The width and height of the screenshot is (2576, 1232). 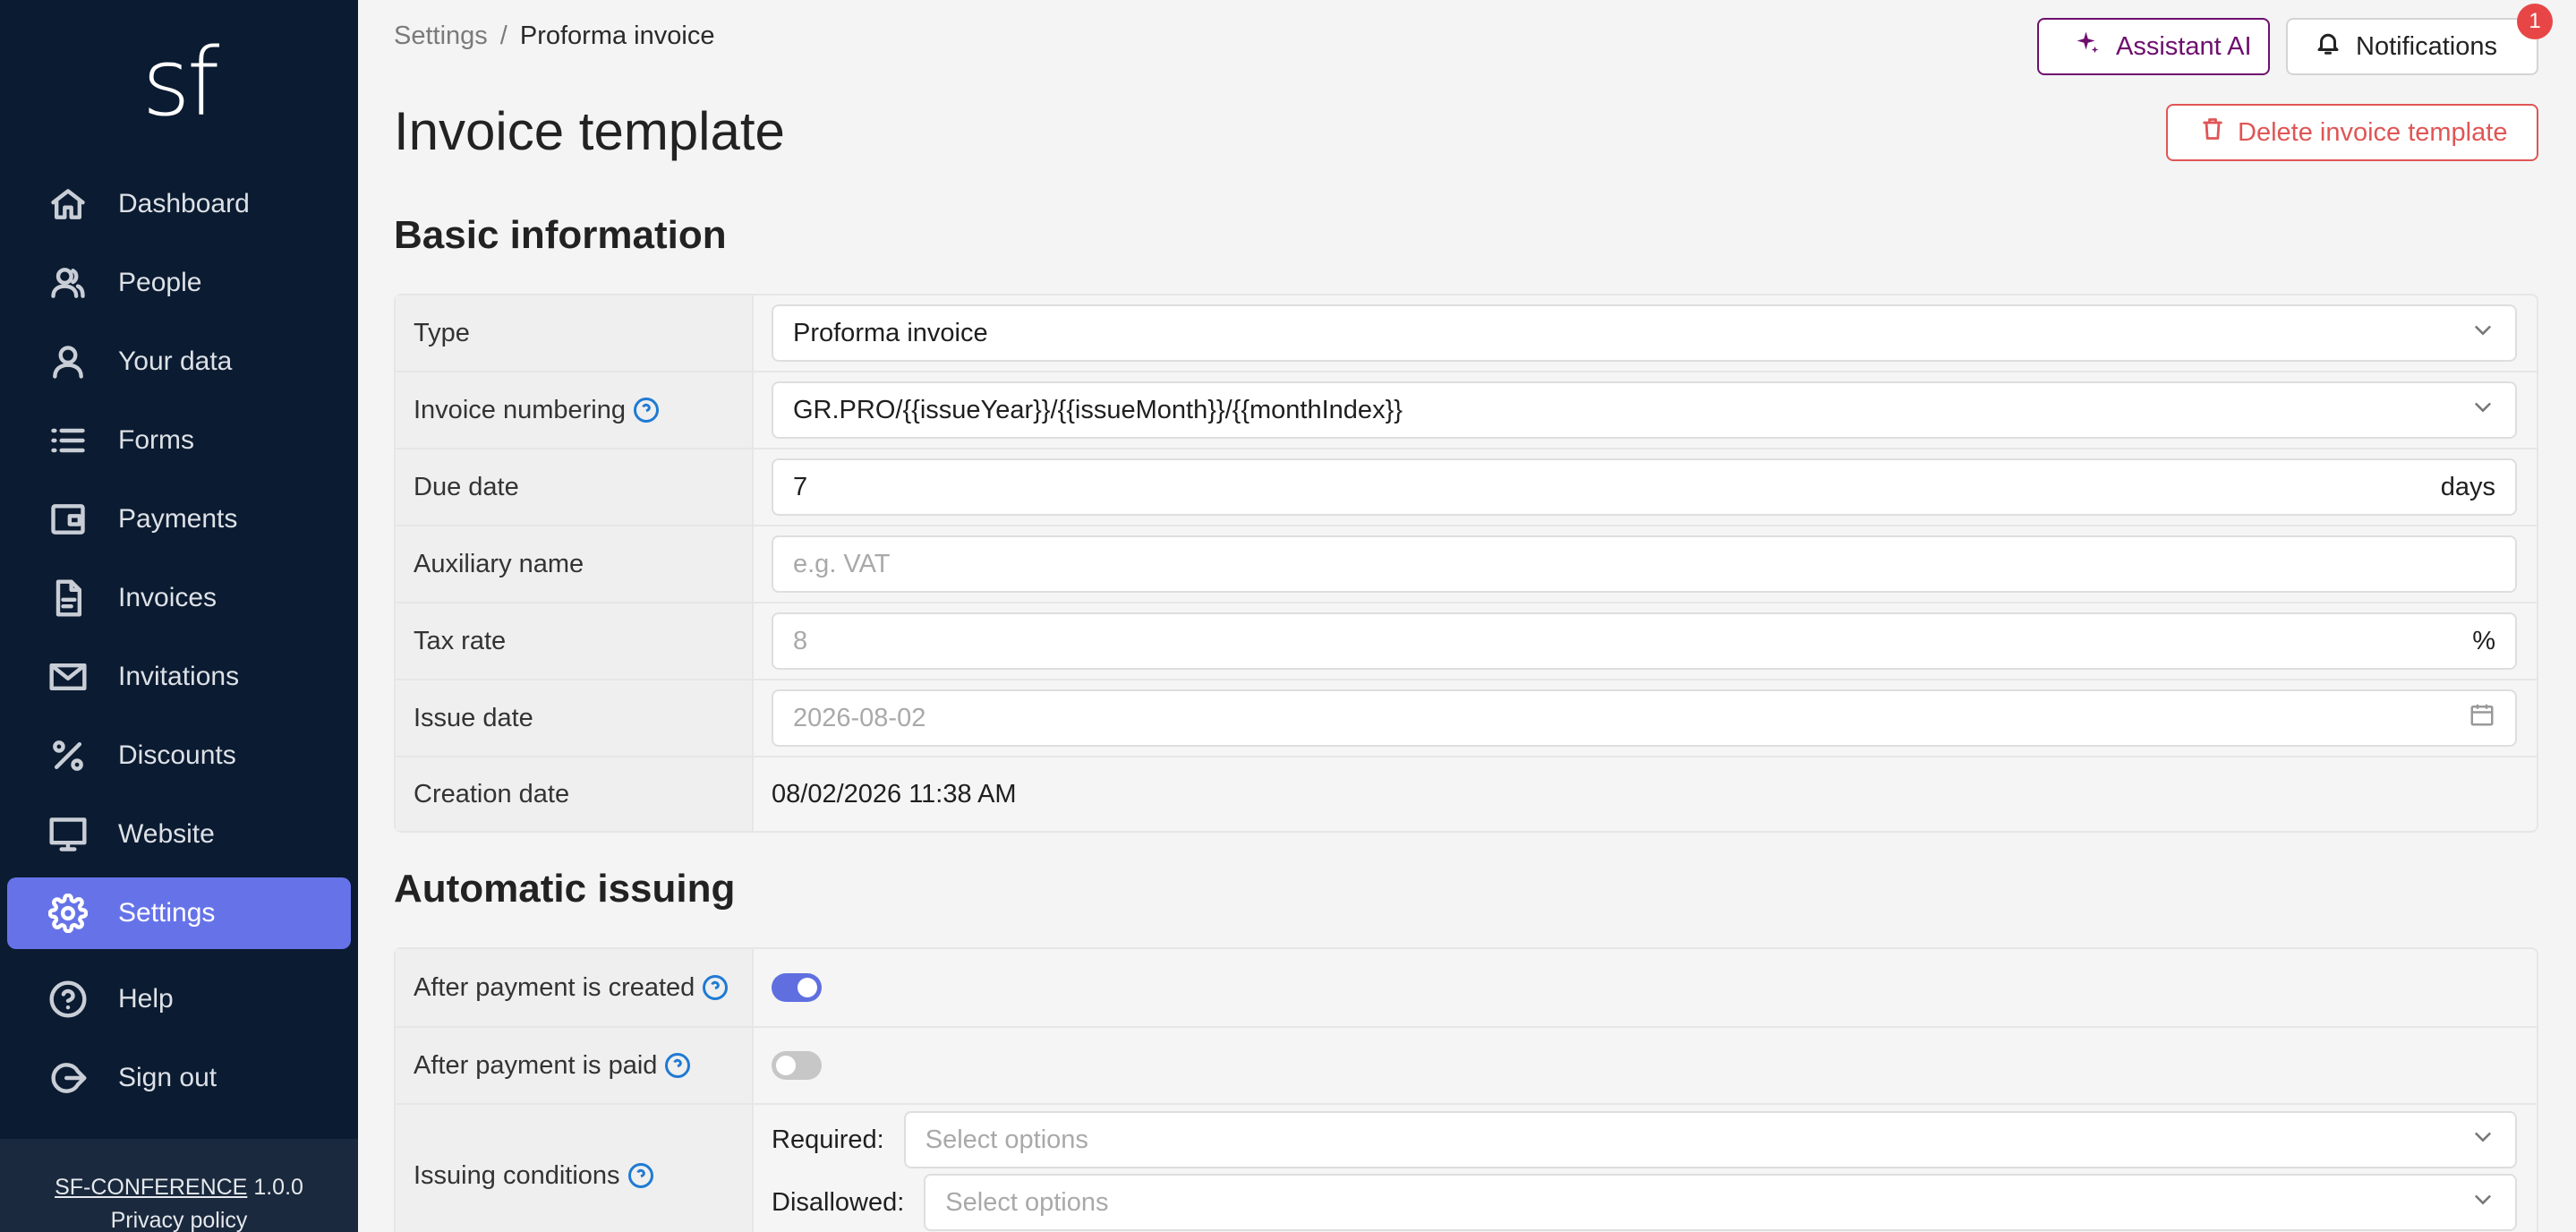 I want to click on people-icon, so click(x=68, y=283).